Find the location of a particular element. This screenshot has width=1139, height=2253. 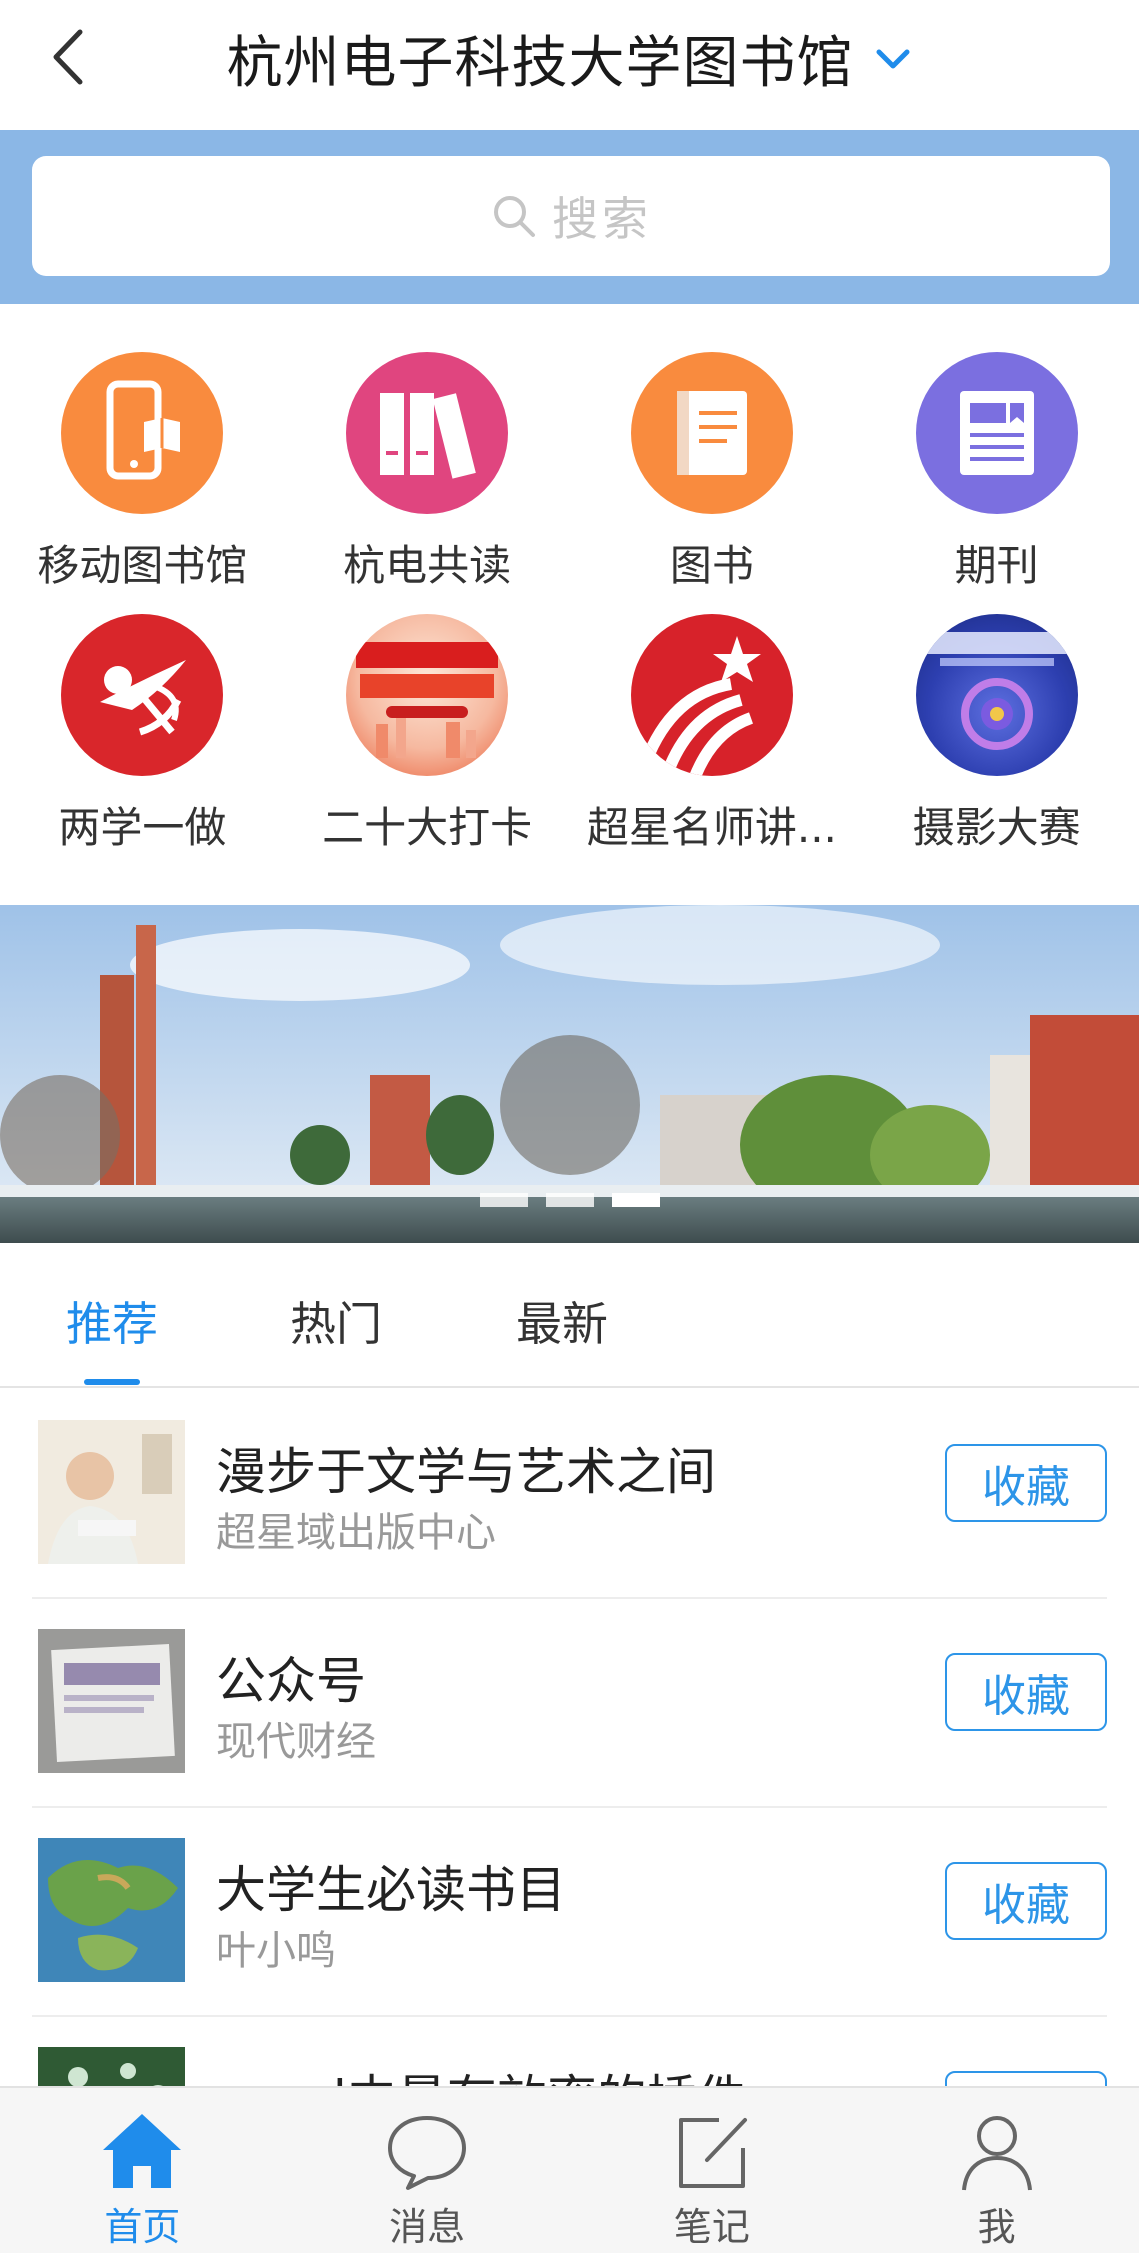

grid-label: 期刊 is located at coordinates (996, 565).